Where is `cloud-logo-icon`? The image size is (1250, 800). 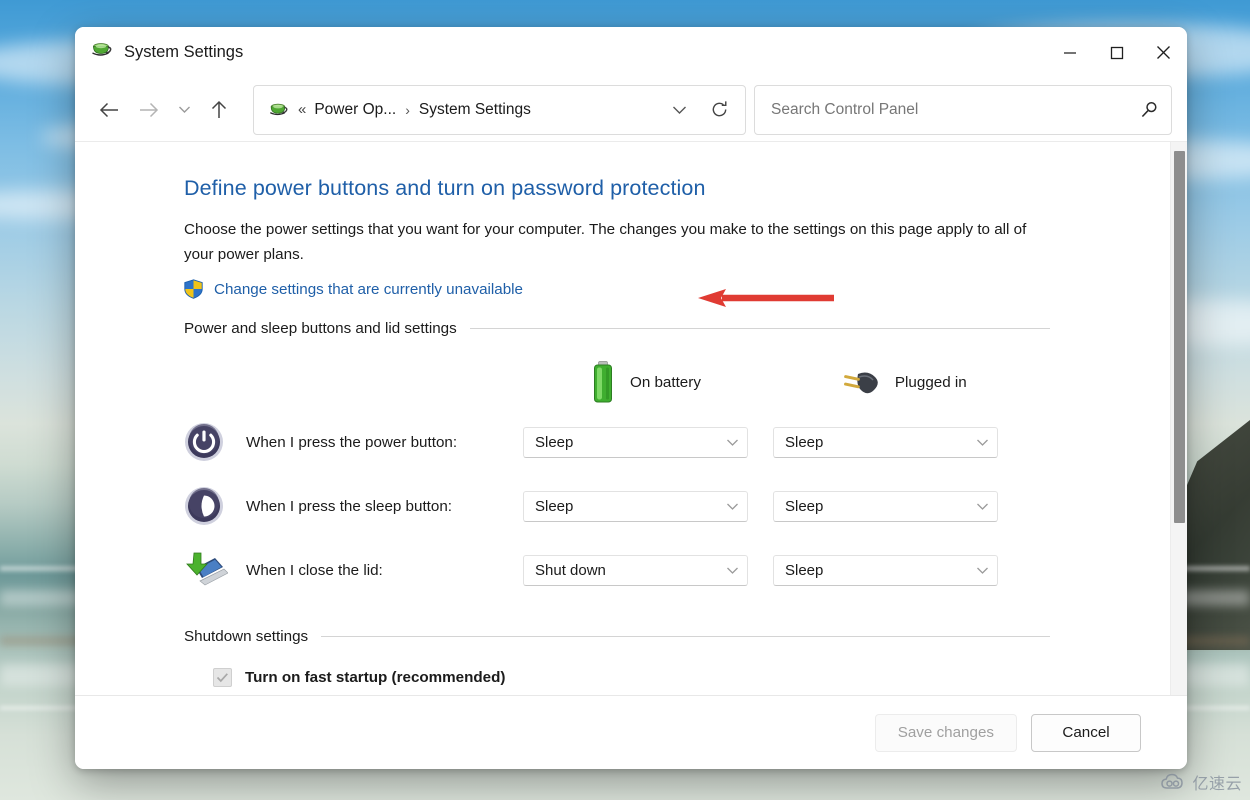 cloud-logo-icon is located at coordinates (1174, 782).